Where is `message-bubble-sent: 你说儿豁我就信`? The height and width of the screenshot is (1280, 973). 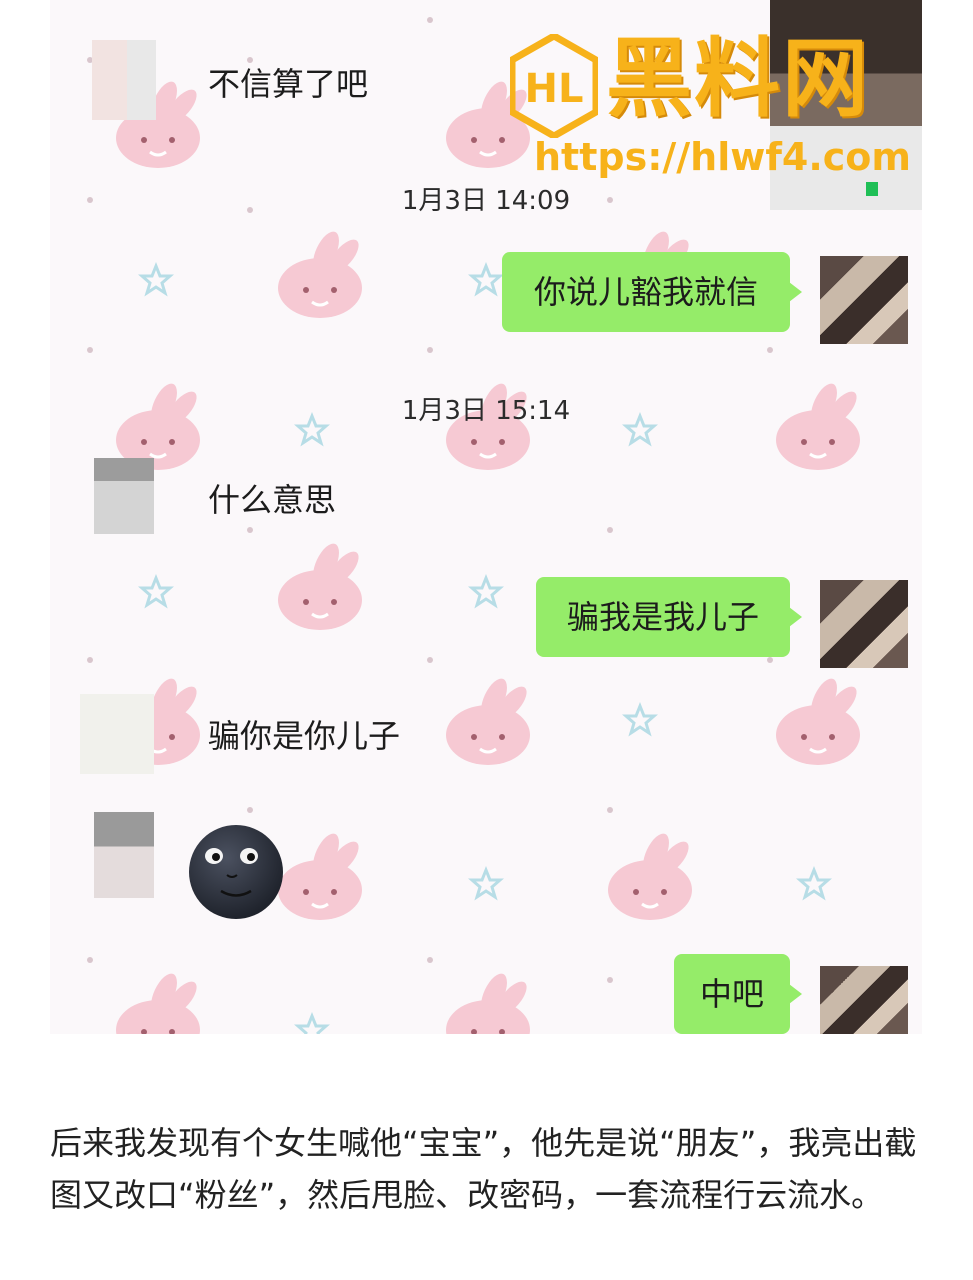 message-bubble-sent: 你说儿豁我就信 is located at coordinates (652, 292).